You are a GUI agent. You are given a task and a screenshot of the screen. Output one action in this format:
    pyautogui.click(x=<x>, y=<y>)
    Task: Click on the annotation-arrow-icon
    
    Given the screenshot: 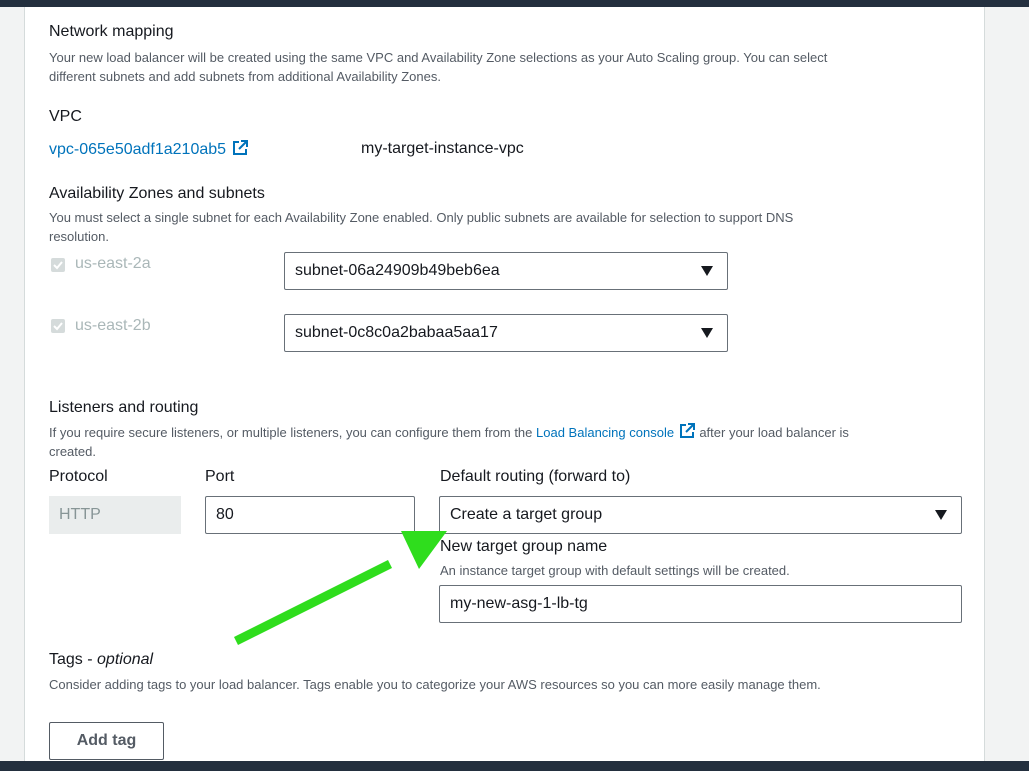 What is the action you would take?
    pyautogui.click(x=340, y=588)
    